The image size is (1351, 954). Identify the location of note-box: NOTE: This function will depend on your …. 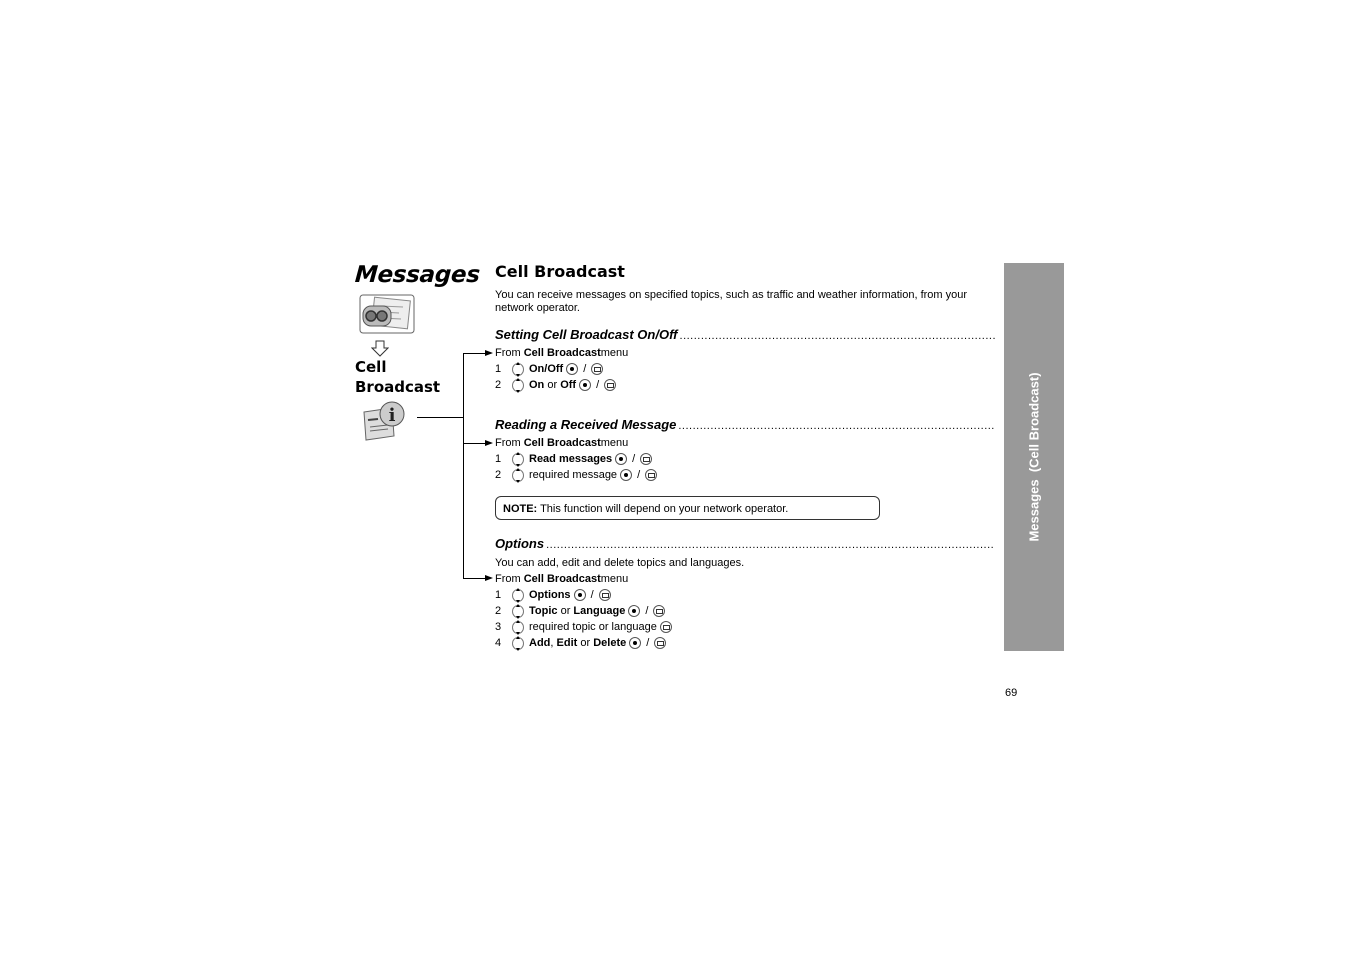
(687, 508).